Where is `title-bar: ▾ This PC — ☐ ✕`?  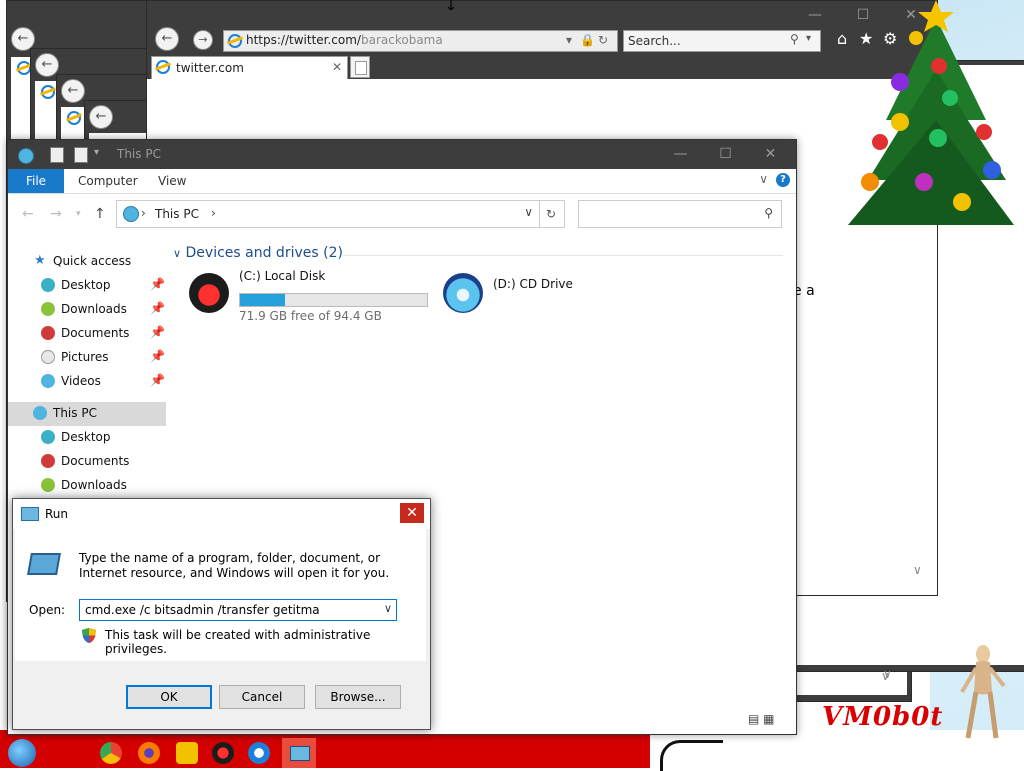
title-bar: ▾ This PC — ☐ ✕ is located at coordinates (402, 154).